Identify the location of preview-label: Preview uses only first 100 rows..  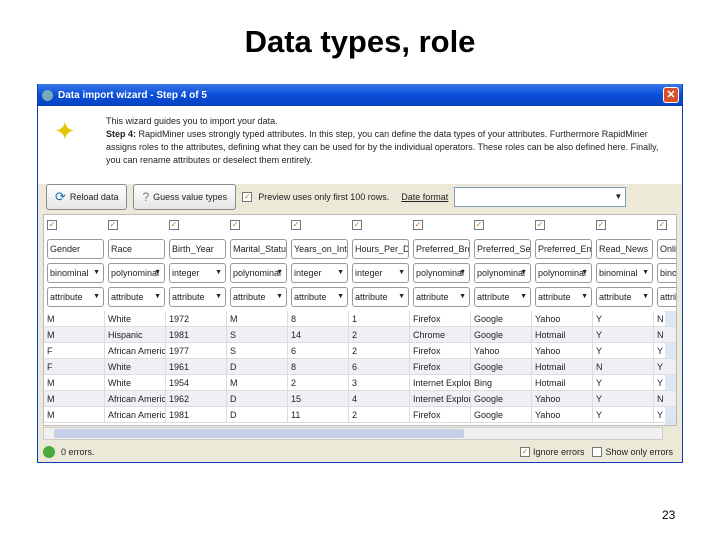
(324, 197).